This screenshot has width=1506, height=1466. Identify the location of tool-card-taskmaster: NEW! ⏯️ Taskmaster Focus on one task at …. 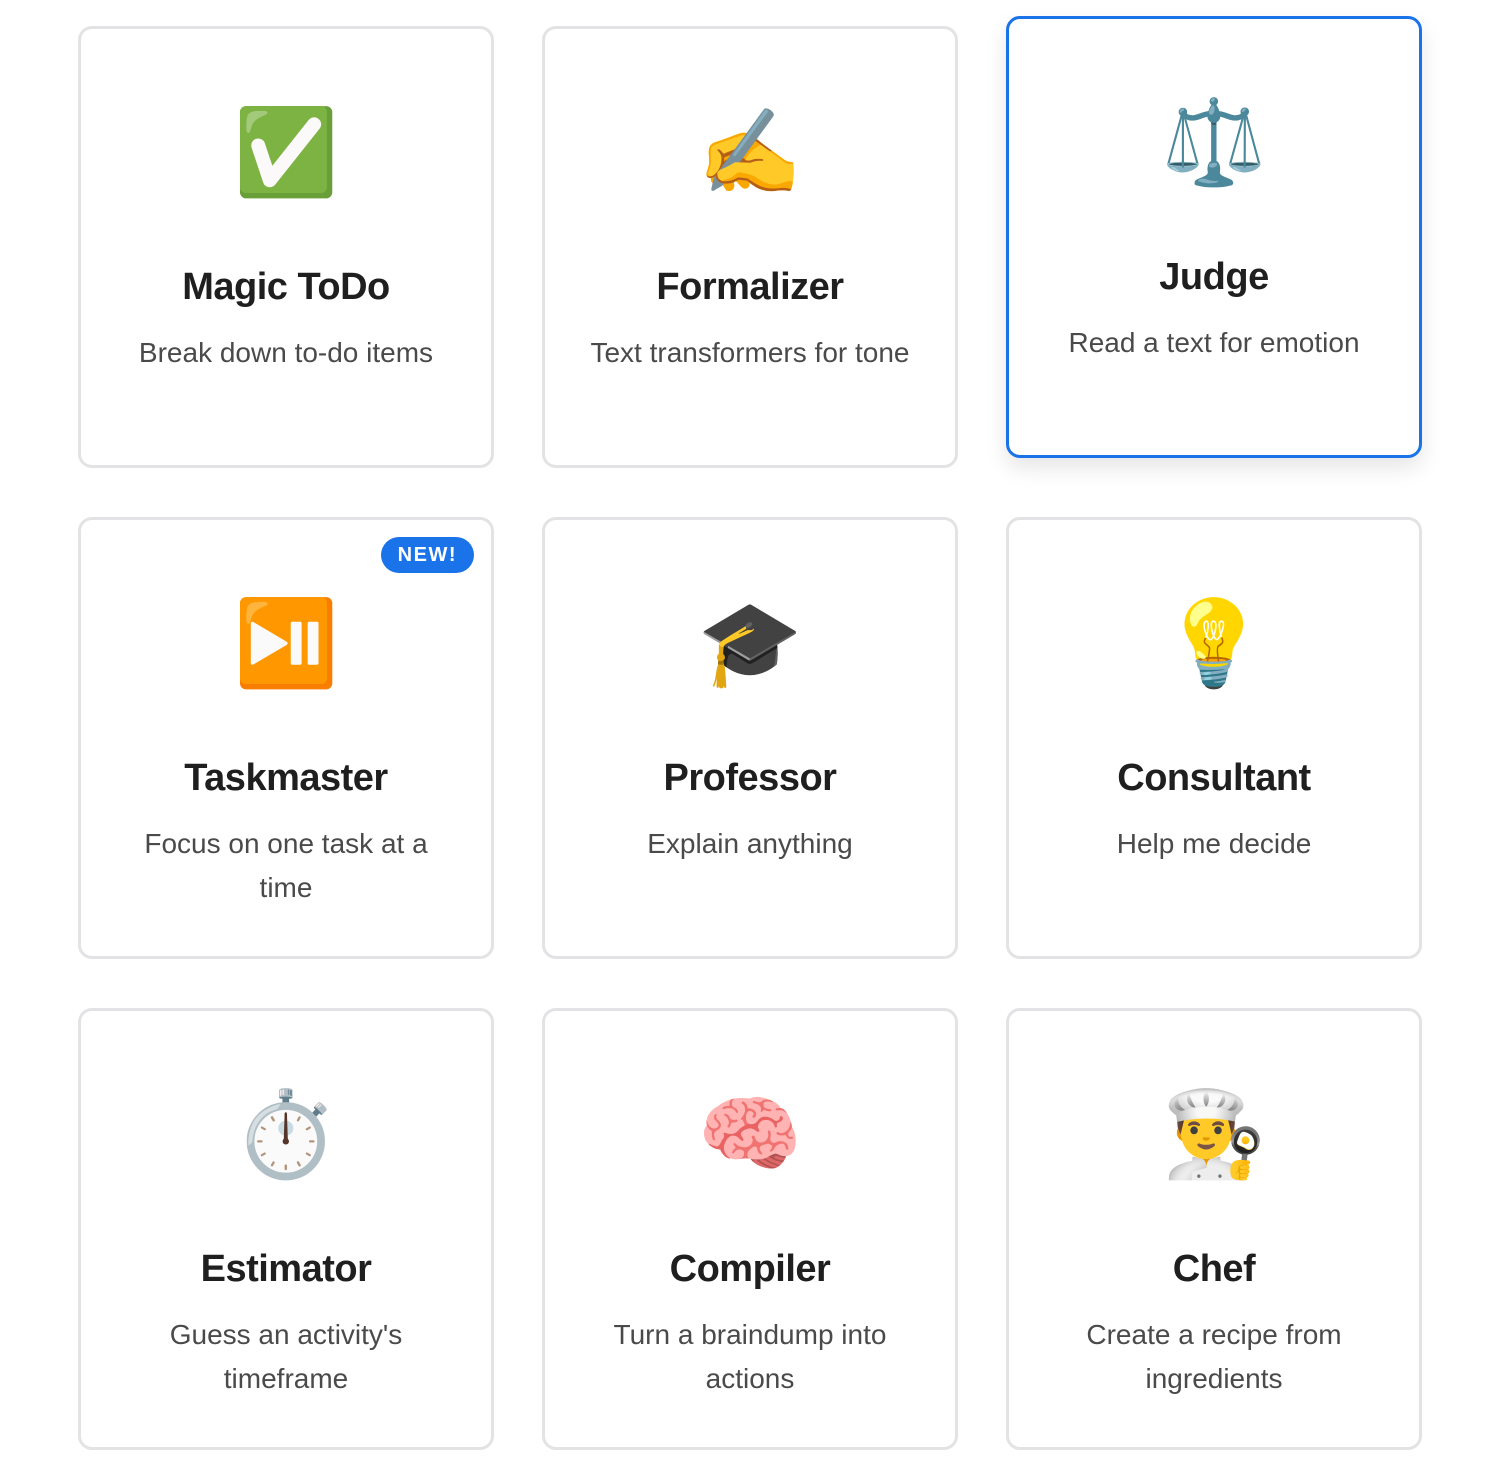
(286, 738).